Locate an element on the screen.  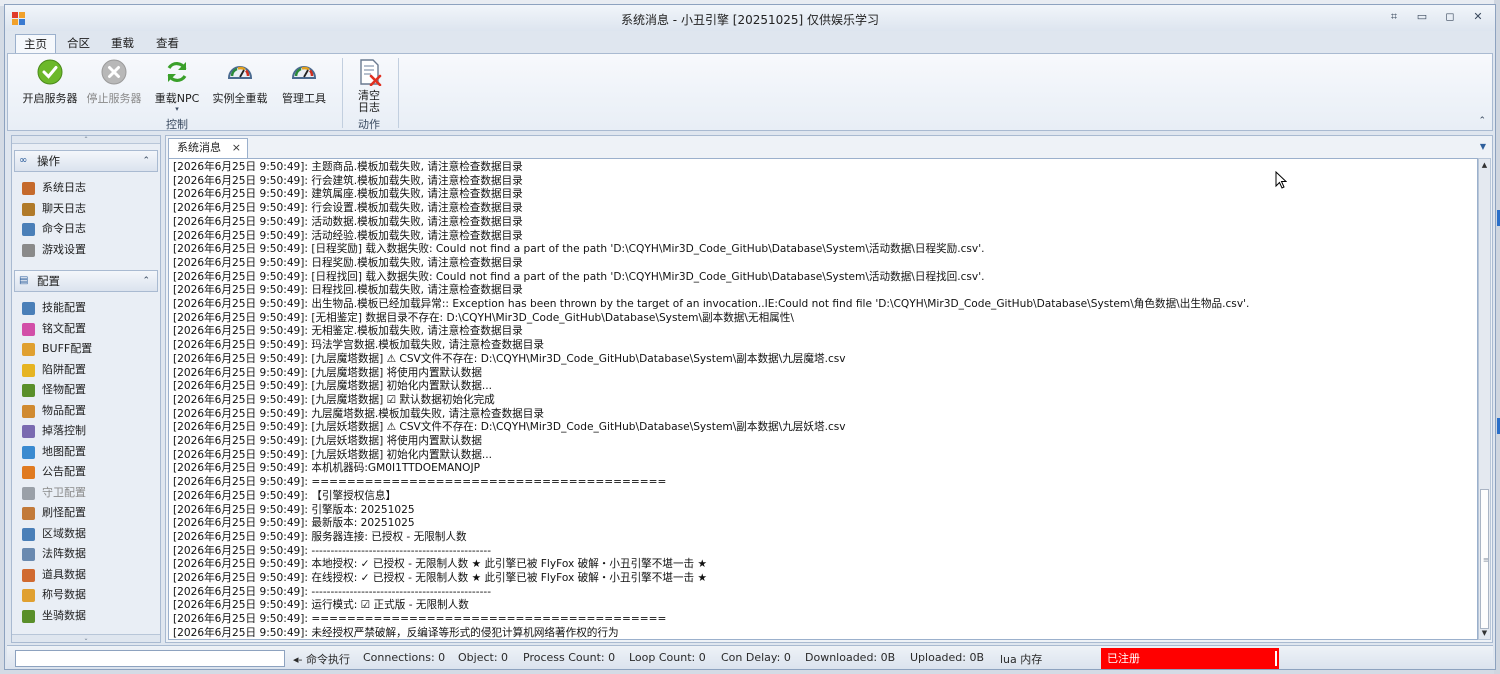
start-server-button: 开启服务器 is located at coordinates (50, 86).